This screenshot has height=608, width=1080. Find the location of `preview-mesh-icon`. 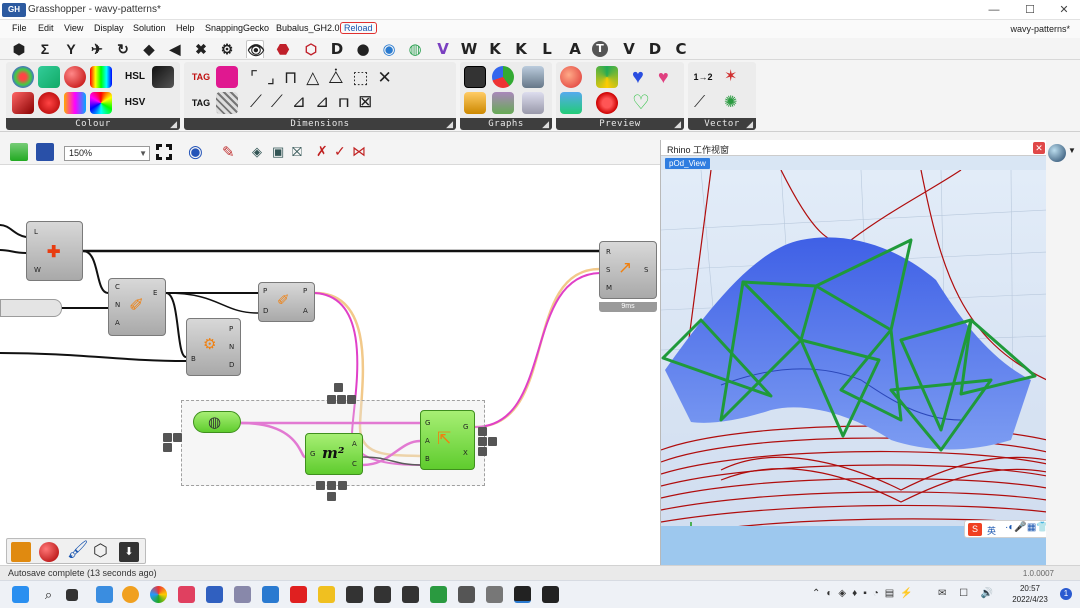

preview-mesh-icon is located at coordinates (607, 77).